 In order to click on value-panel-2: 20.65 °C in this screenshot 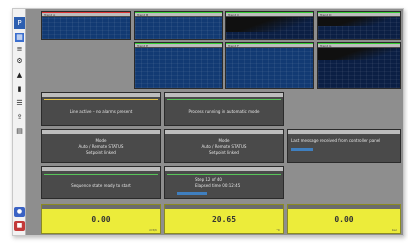, I will do `click(224, 219)`.